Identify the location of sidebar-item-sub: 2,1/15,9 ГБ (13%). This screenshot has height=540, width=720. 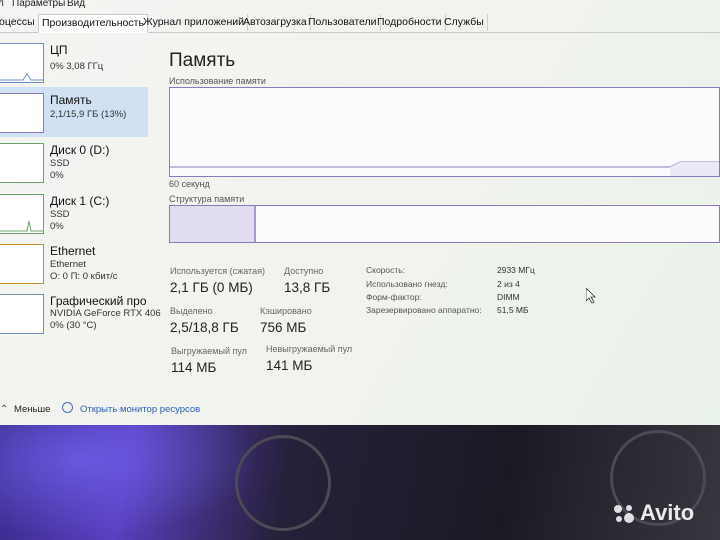
(88, 114).